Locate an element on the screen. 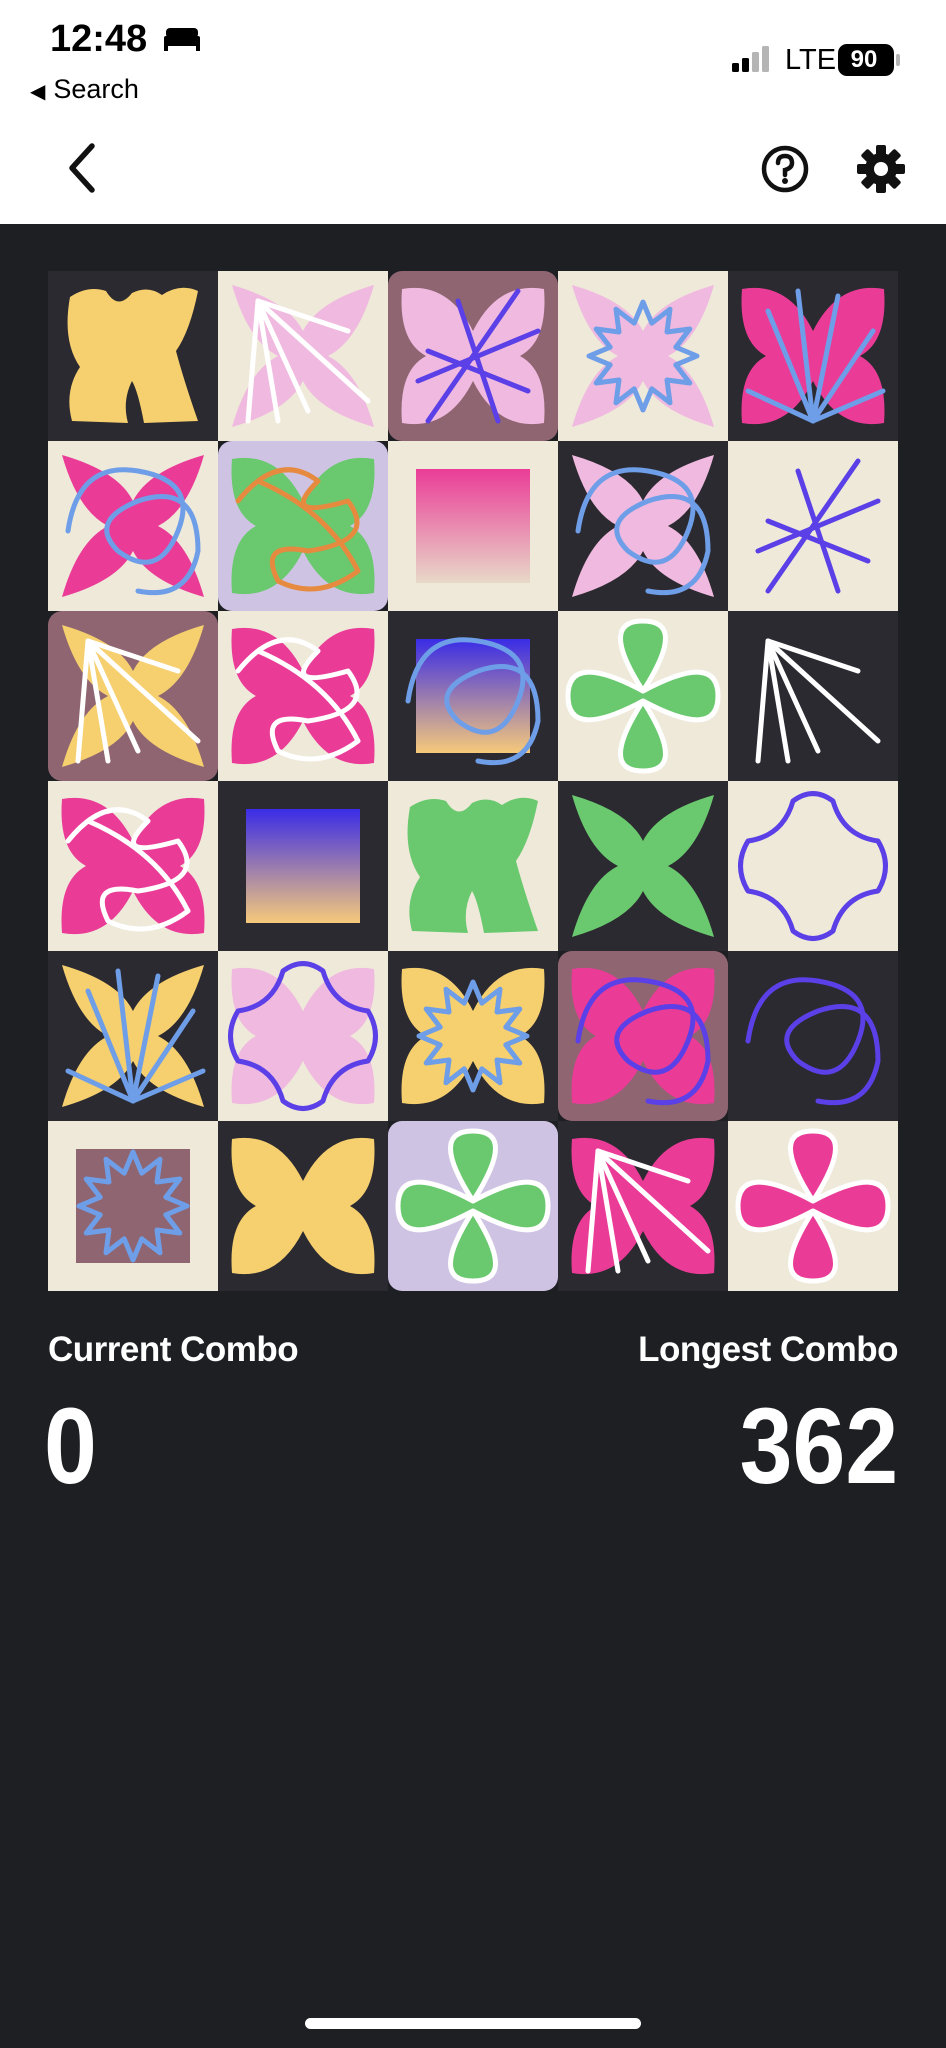 Image resolution: width=946 pixels, height=2048 pixels. back-app-label: Search is located at coordinates (96, 89).